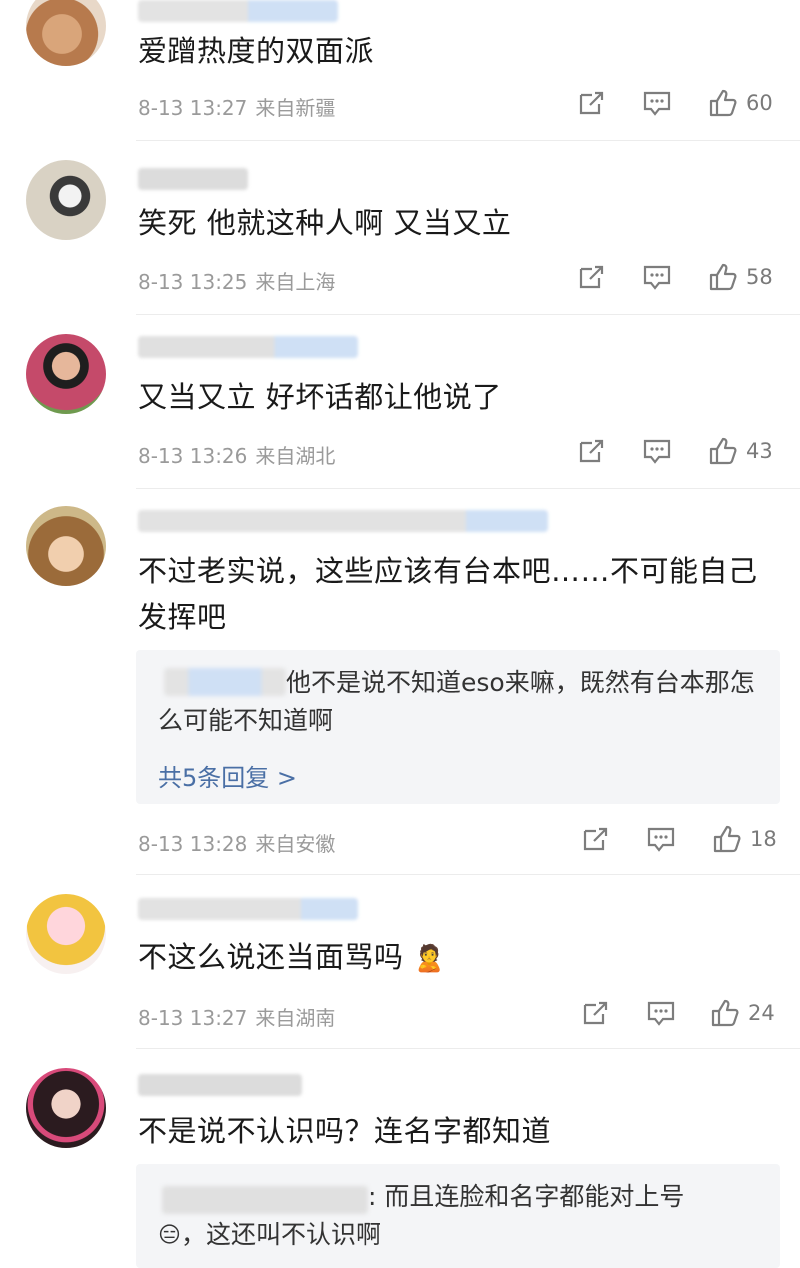 The height and width of the screenshot is (1268, 800). I want to click on comment-meta: 8-13 13:26 来自湖北, so click(236, 454).